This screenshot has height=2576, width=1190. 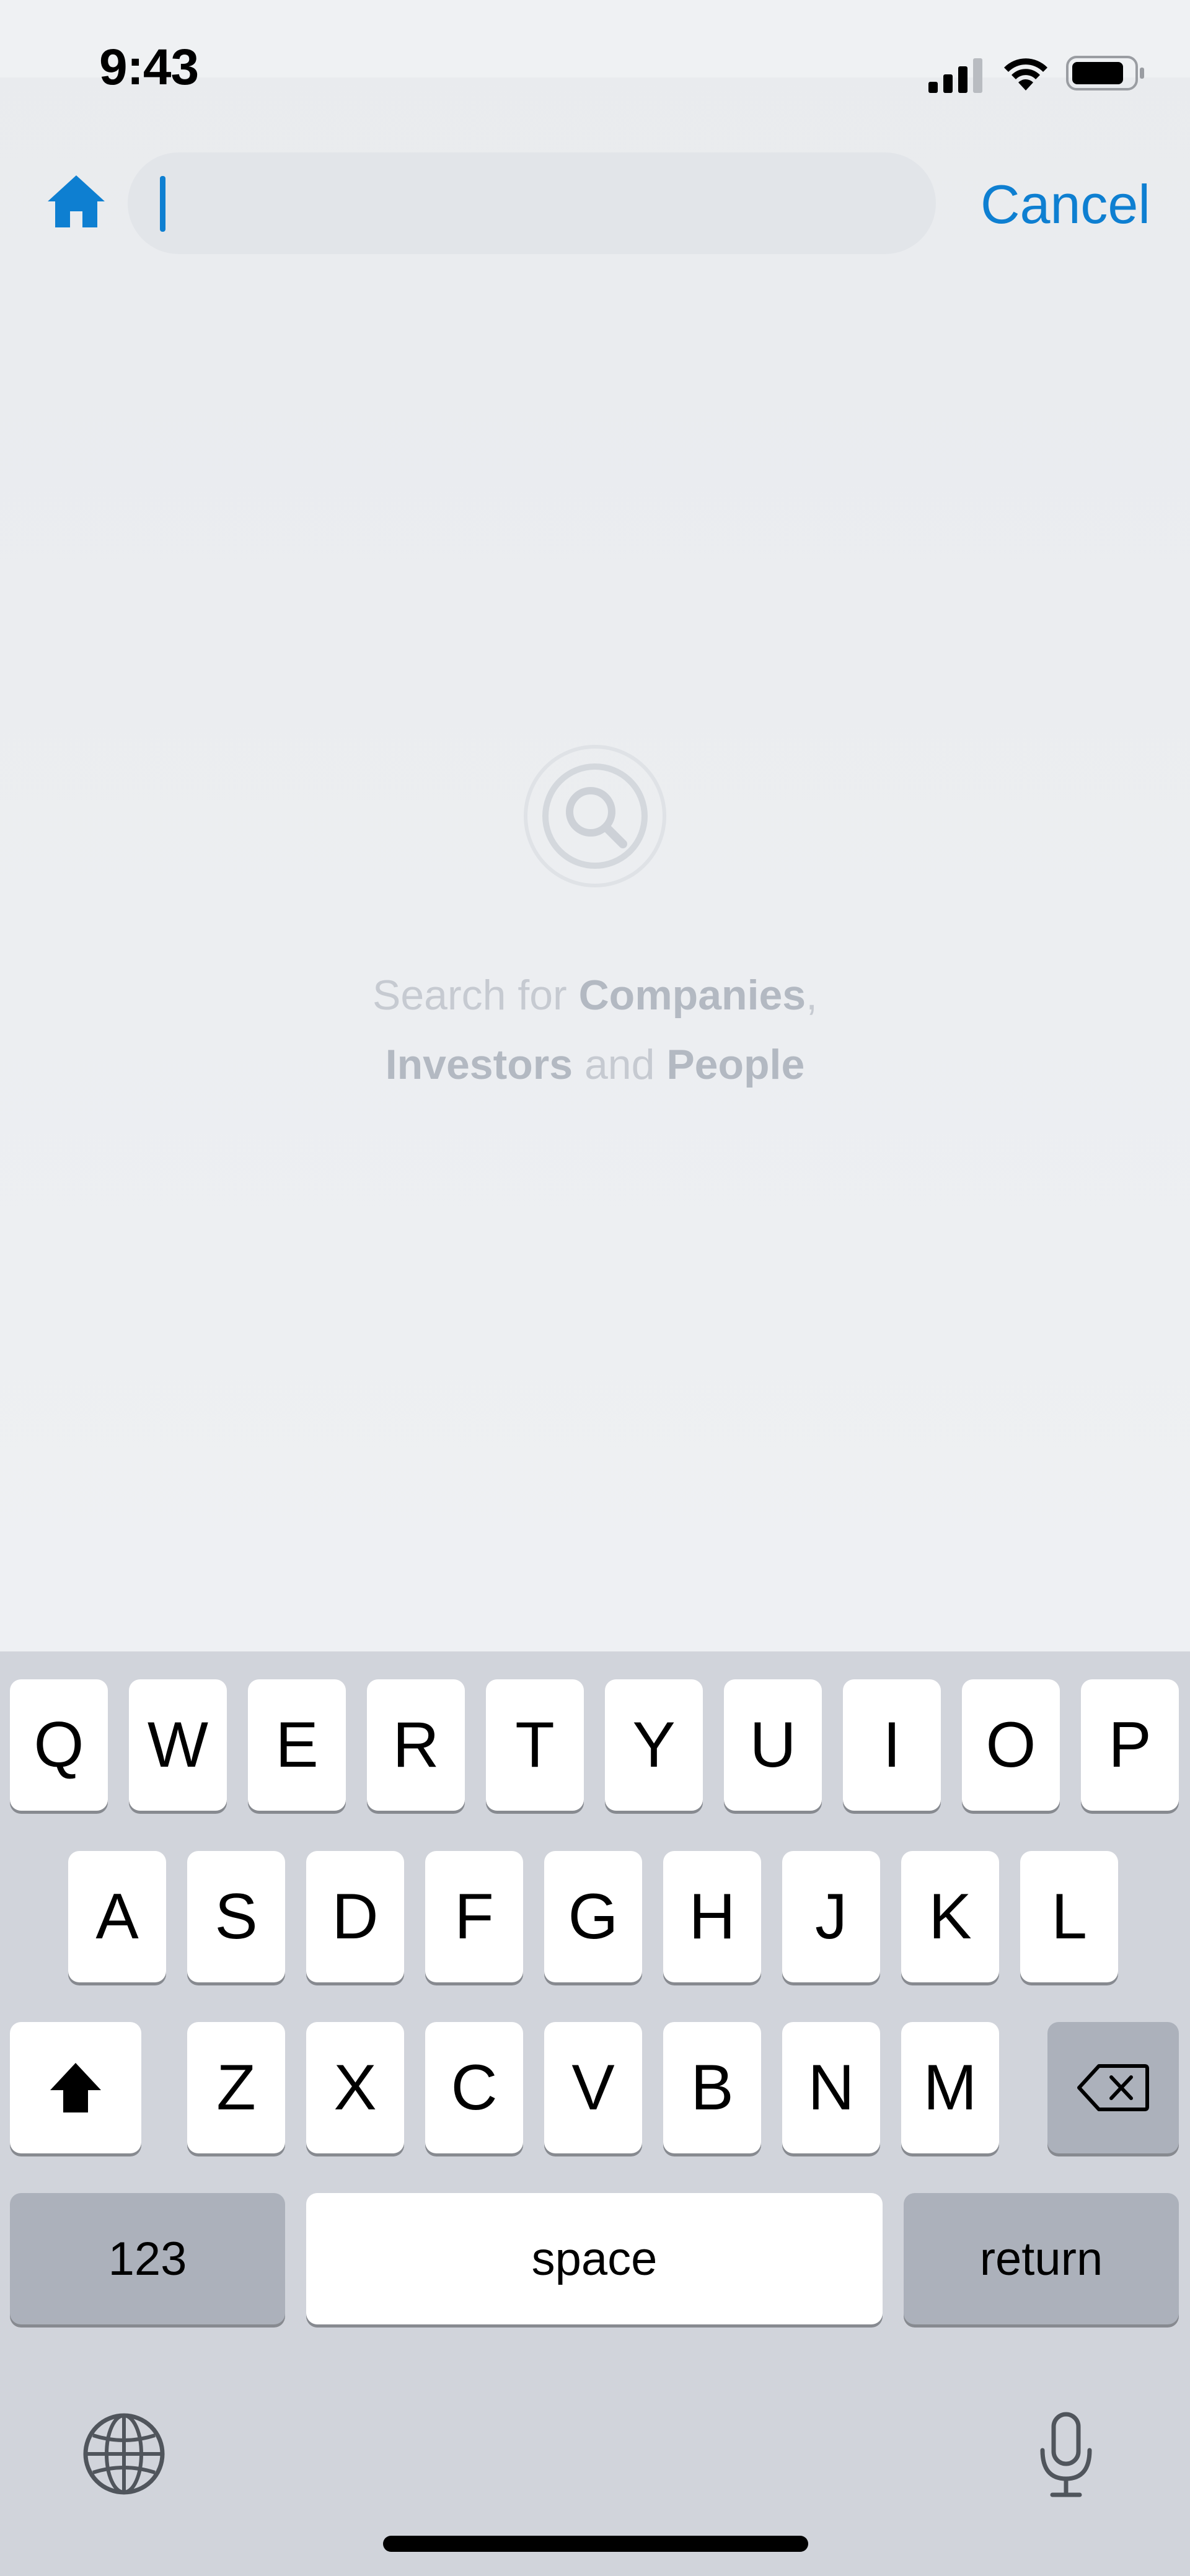 What do you see at coordinates (595, 48) in the screenshot?
I see `status-bar: 9:43` at bounding box center [595, 48].